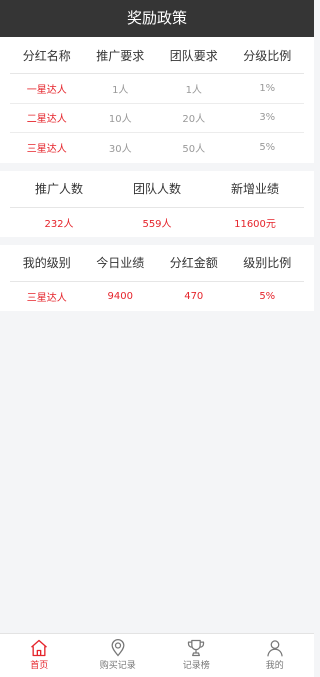 The image size is (320, 677). I want to click on bottom-tab-bar: 首页 购买记录 记录榜 我的, so click(157, 655).